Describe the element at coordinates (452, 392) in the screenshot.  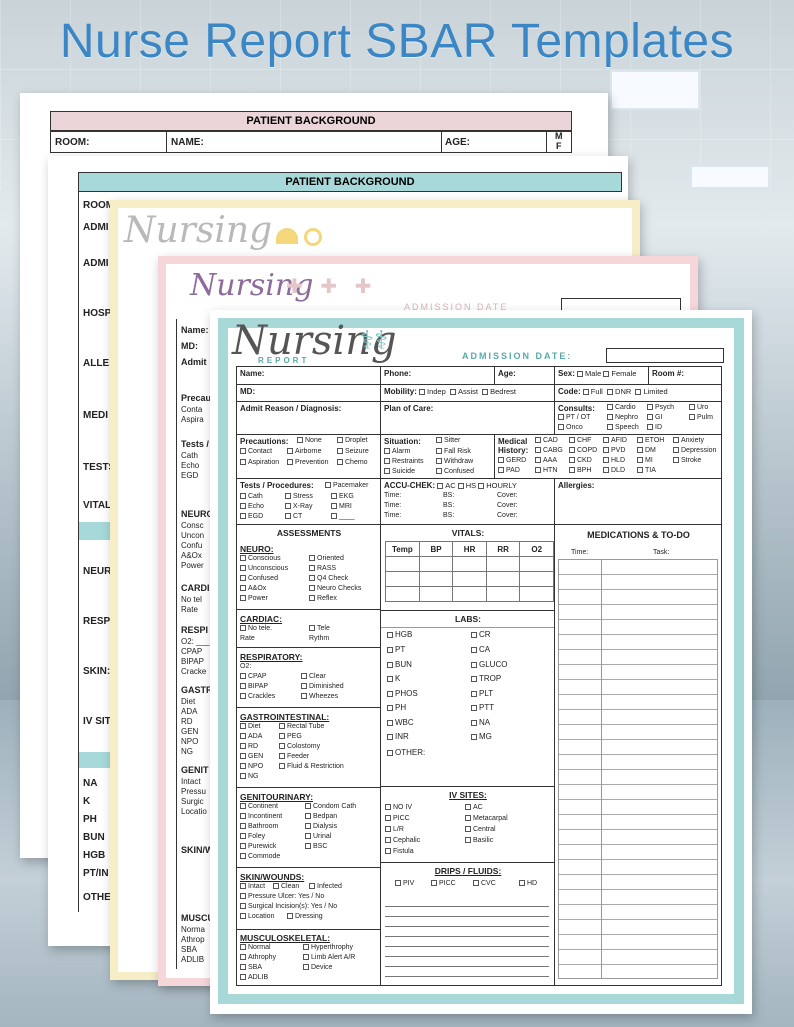
I see `assist-checkbox` at that location.